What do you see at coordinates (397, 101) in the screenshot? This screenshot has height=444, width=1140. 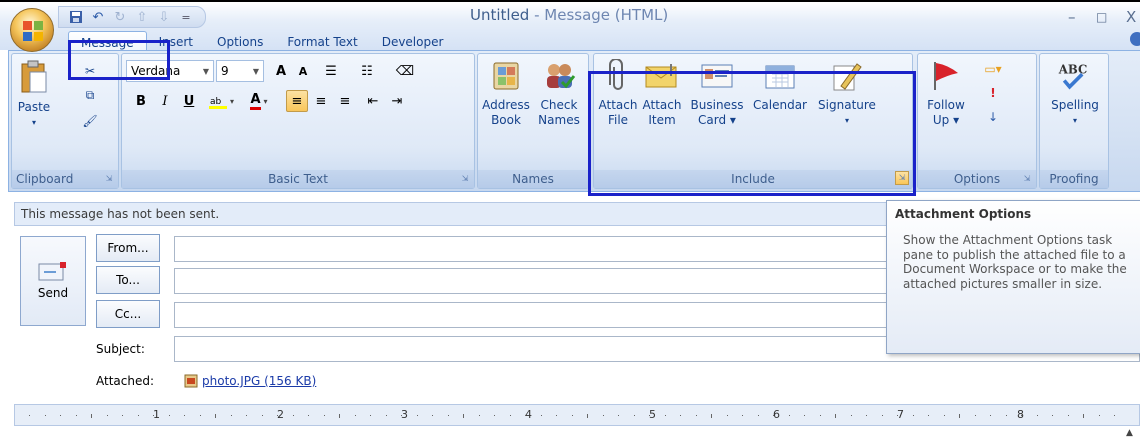 I see `increase-indent-icon: ⇥` at bounding box center [397, 101].